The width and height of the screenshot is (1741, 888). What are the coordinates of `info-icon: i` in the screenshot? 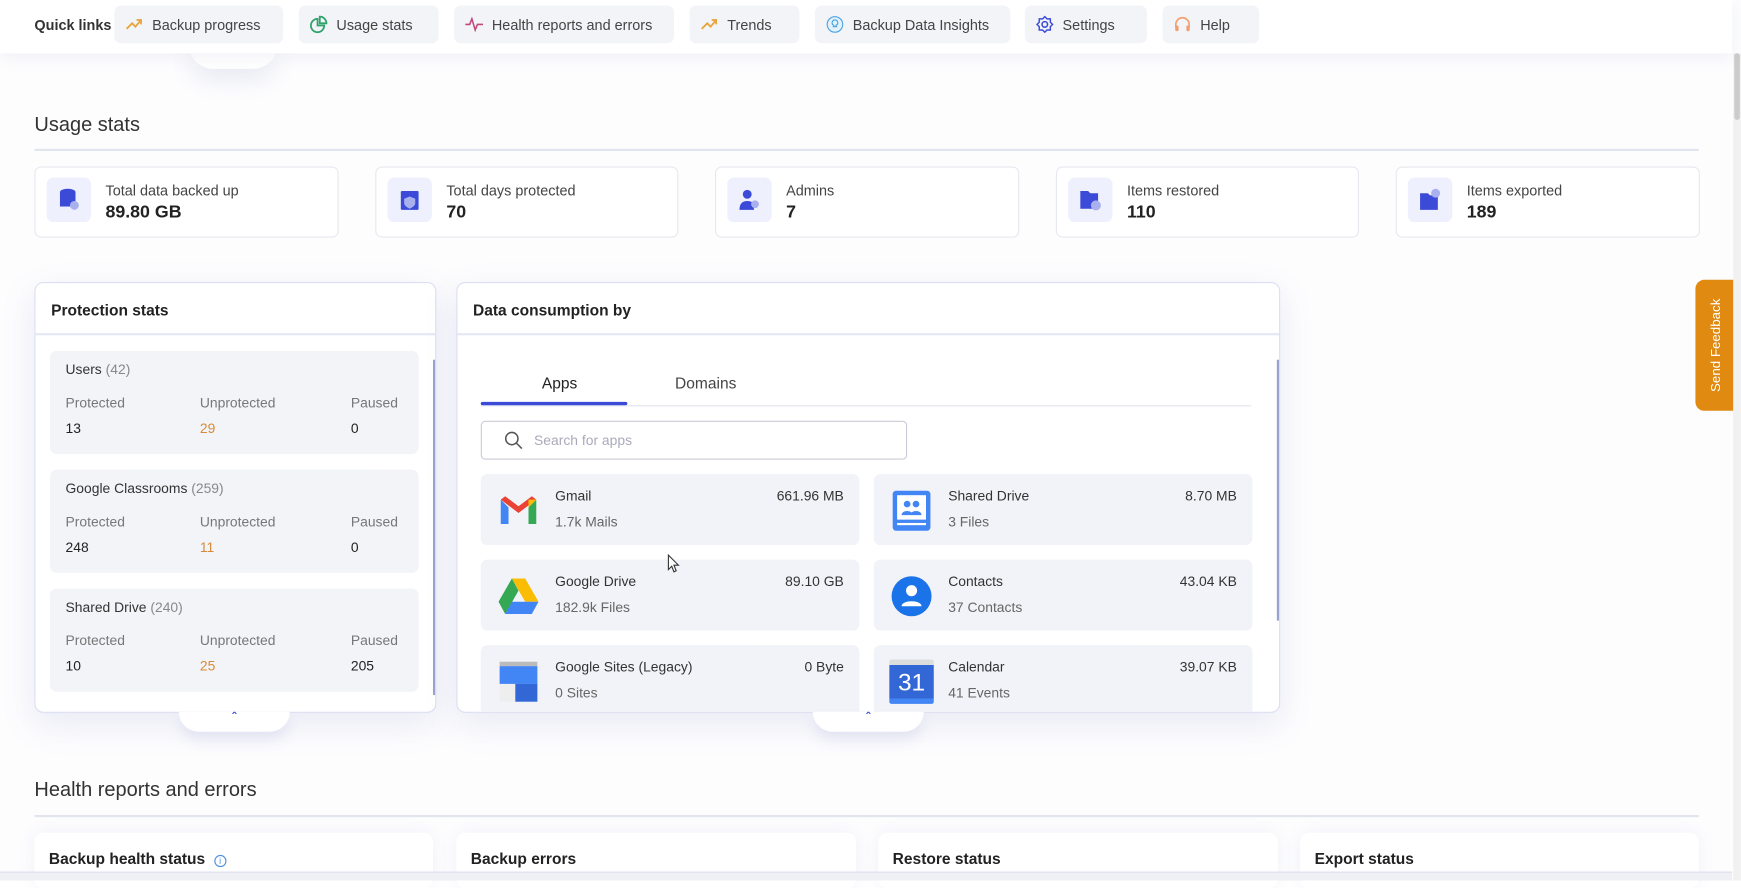 It's located at (220, 861).